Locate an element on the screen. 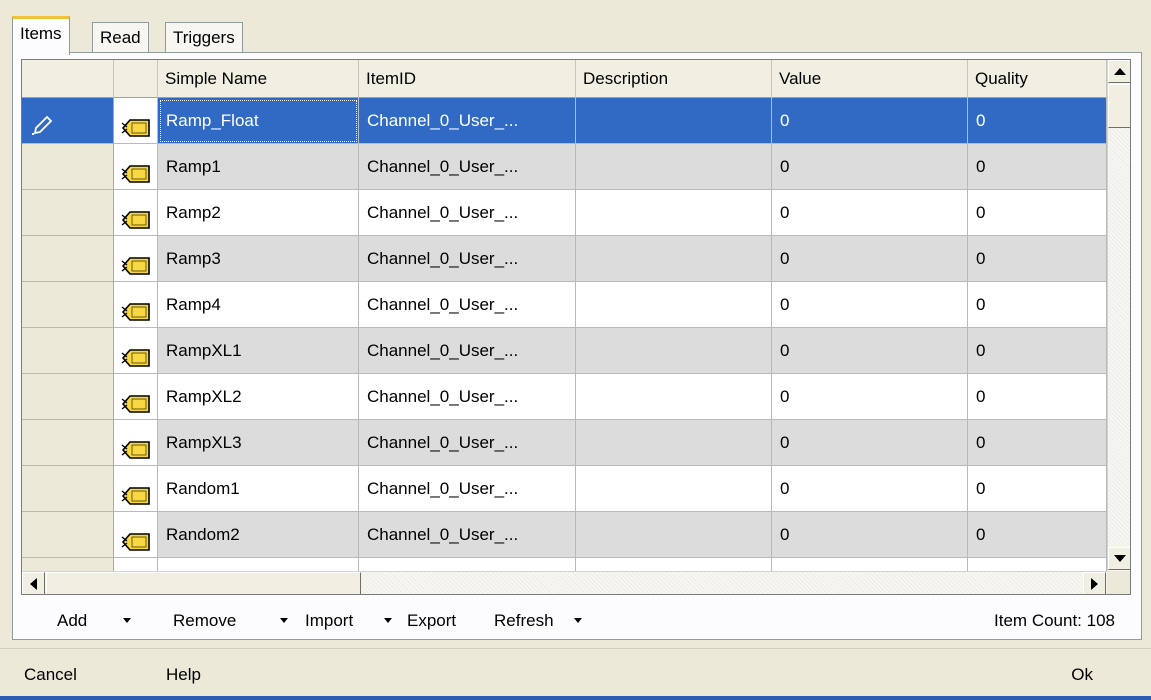  cell-simple-name: Ramp_Float is located at coordinates (258, 121).